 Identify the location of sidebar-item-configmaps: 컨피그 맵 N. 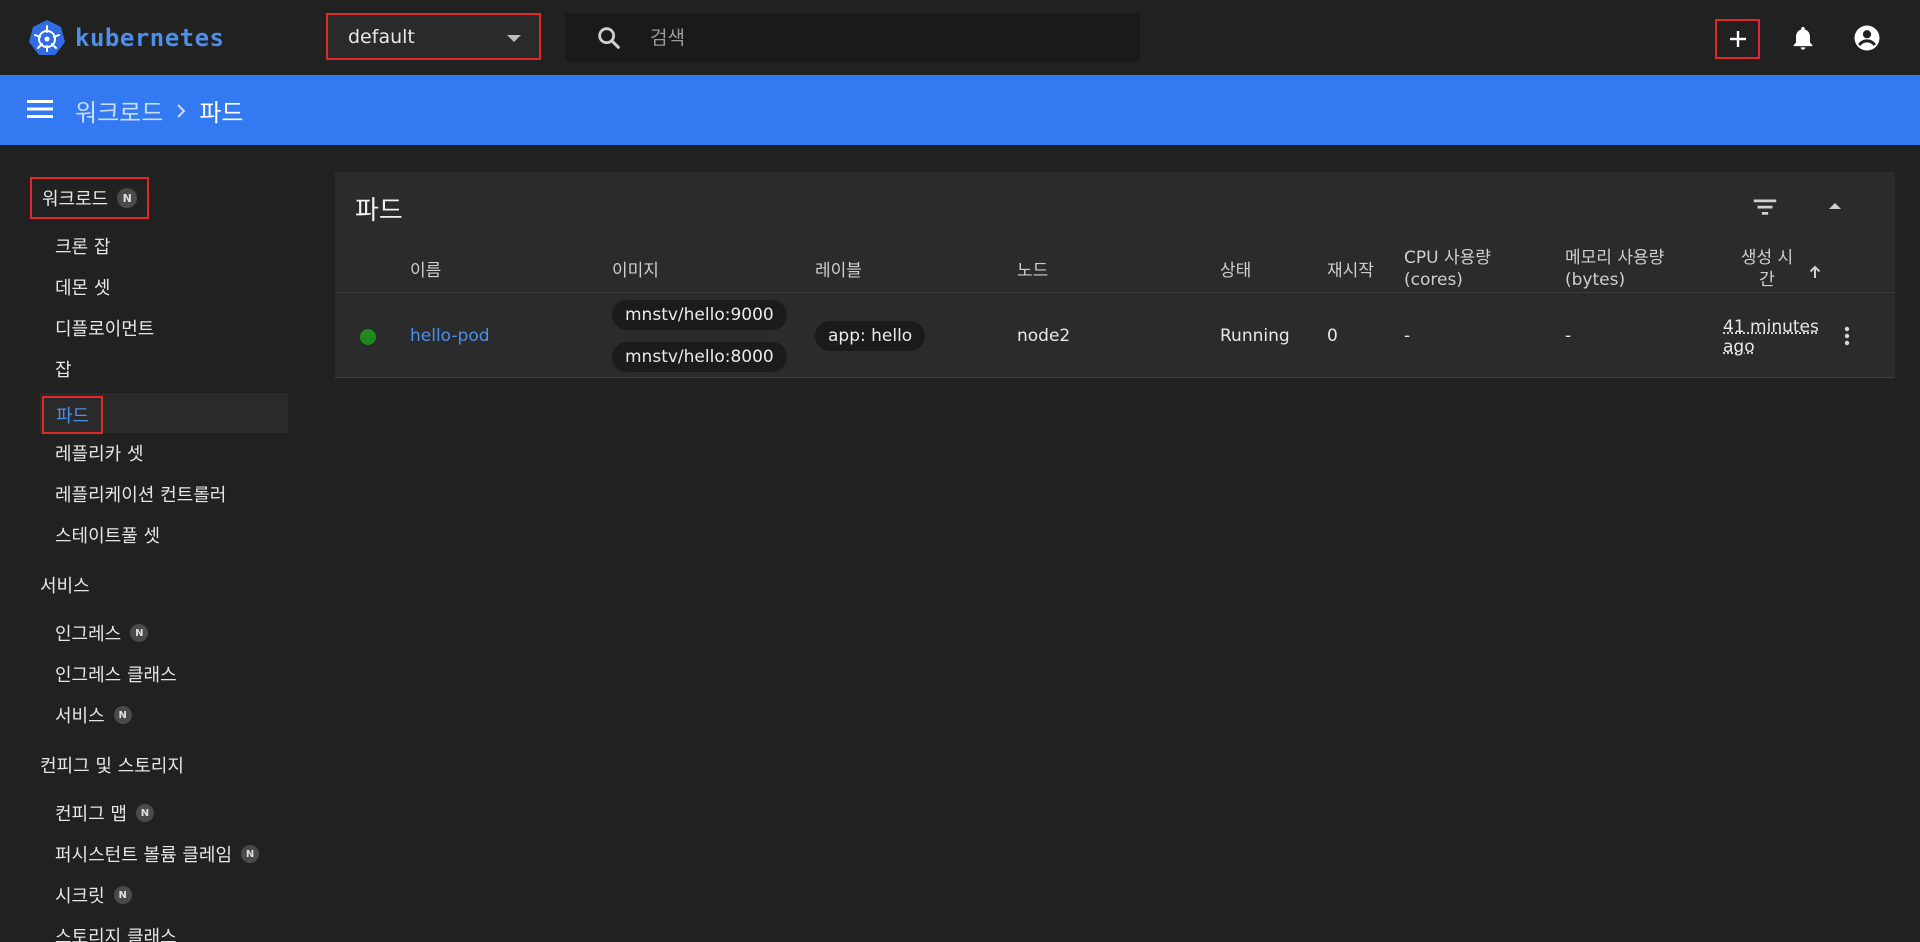
(104, 813).